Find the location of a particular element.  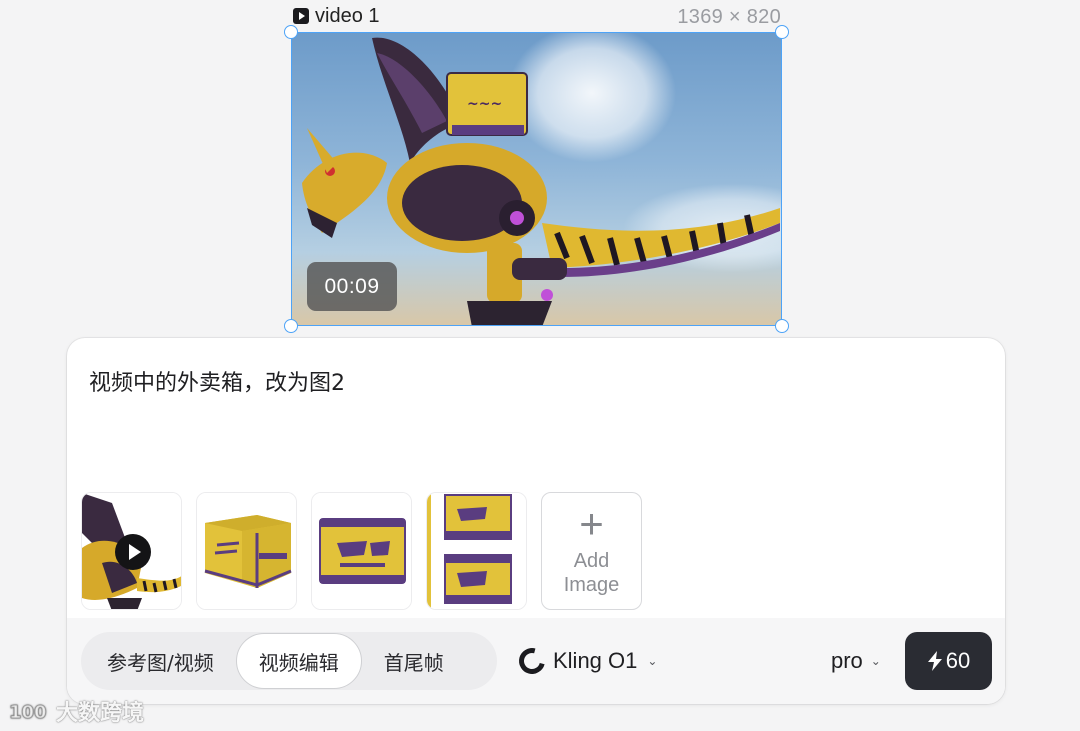

video-timecode: 00:09 is located at coordinates (352, 286).